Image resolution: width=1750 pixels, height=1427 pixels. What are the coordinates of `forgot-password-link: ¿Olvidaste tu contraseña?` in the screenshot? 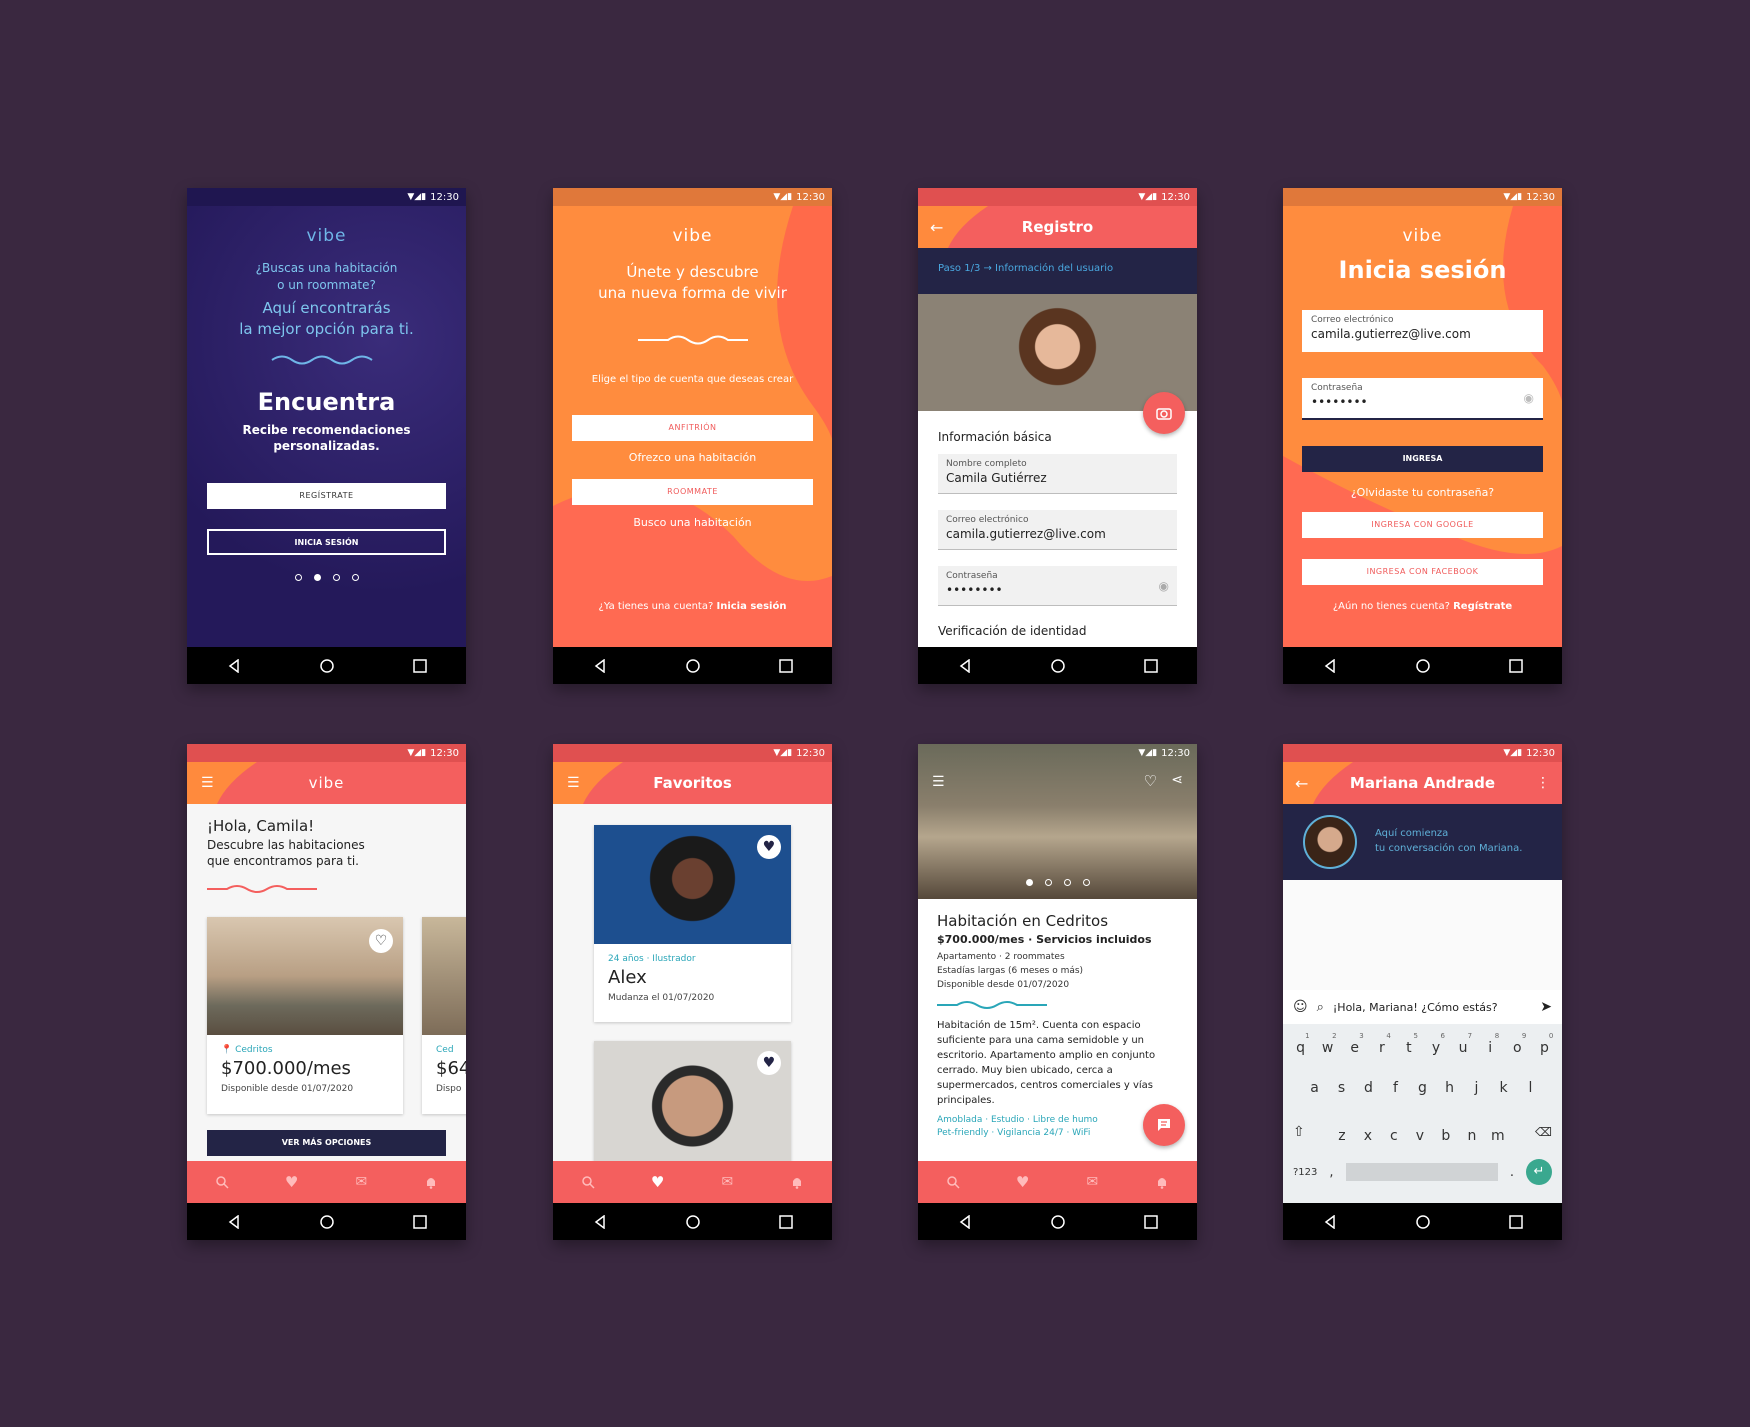 It's located at (1422, 492).